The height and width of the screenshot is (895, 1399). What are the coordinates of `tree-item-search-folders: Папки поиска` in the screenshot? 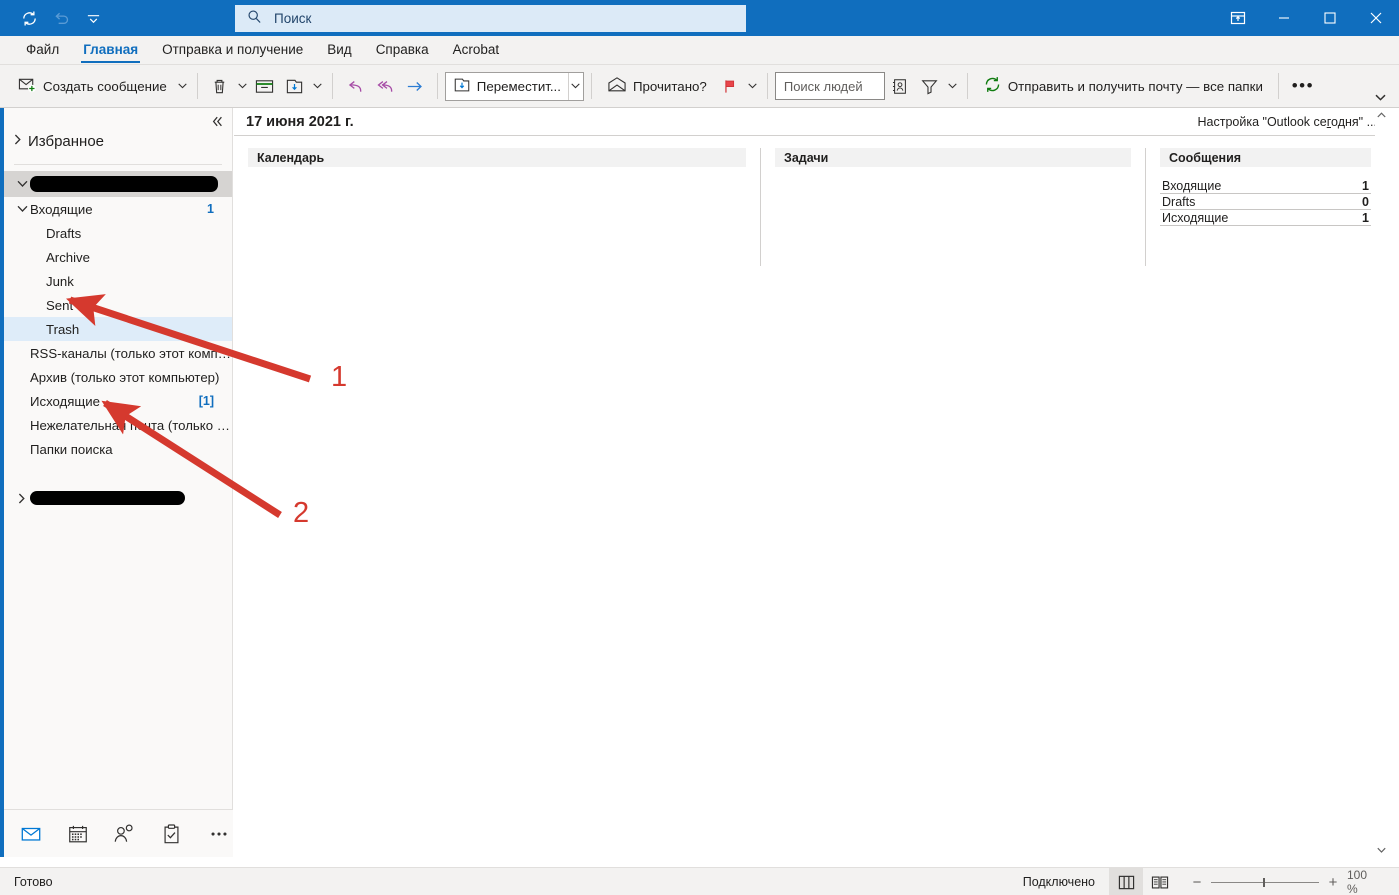 It's located at (118, 449).